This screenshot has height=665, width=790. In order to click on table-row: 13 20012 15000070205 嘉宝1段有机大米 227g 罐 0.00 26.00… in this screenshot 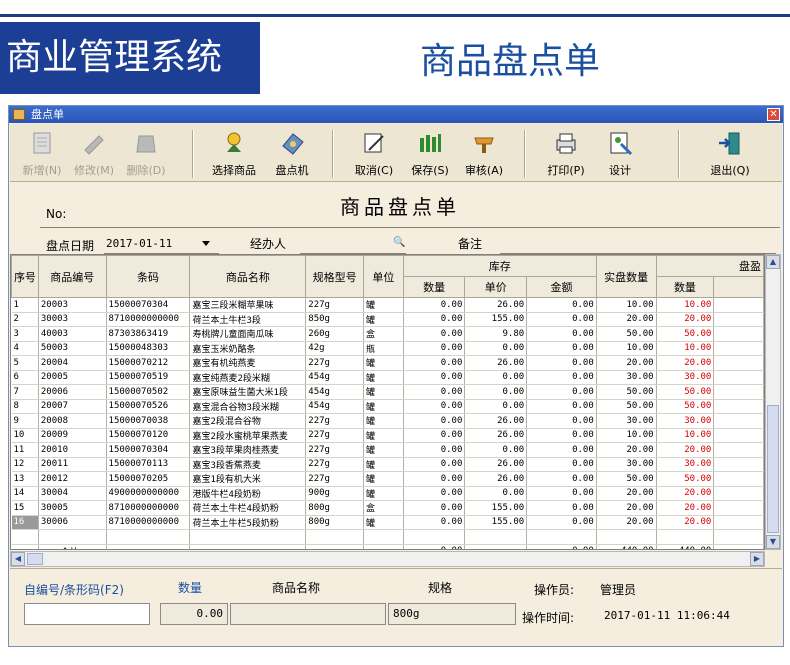, I will do `click(387, 479)`.